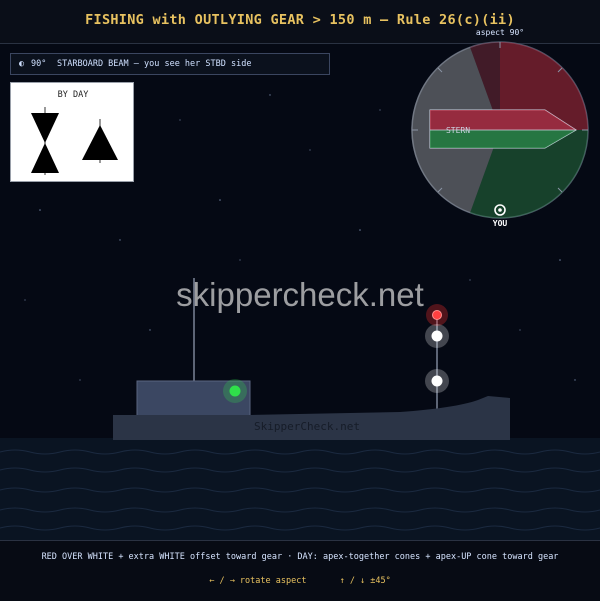  Describe the element at coordinates (235, 391) in the screenshot. I see `starboard-light` at that location.